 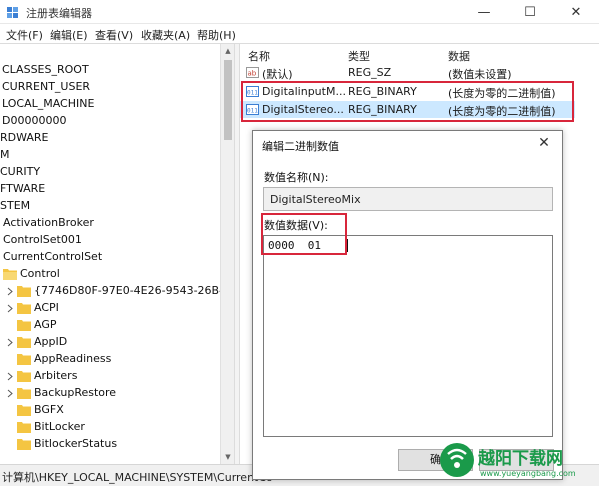 What do you see at coordinates (277, 74) in the screenshot?
I see `value-name: (默认)` at bounding box center [277, 74].